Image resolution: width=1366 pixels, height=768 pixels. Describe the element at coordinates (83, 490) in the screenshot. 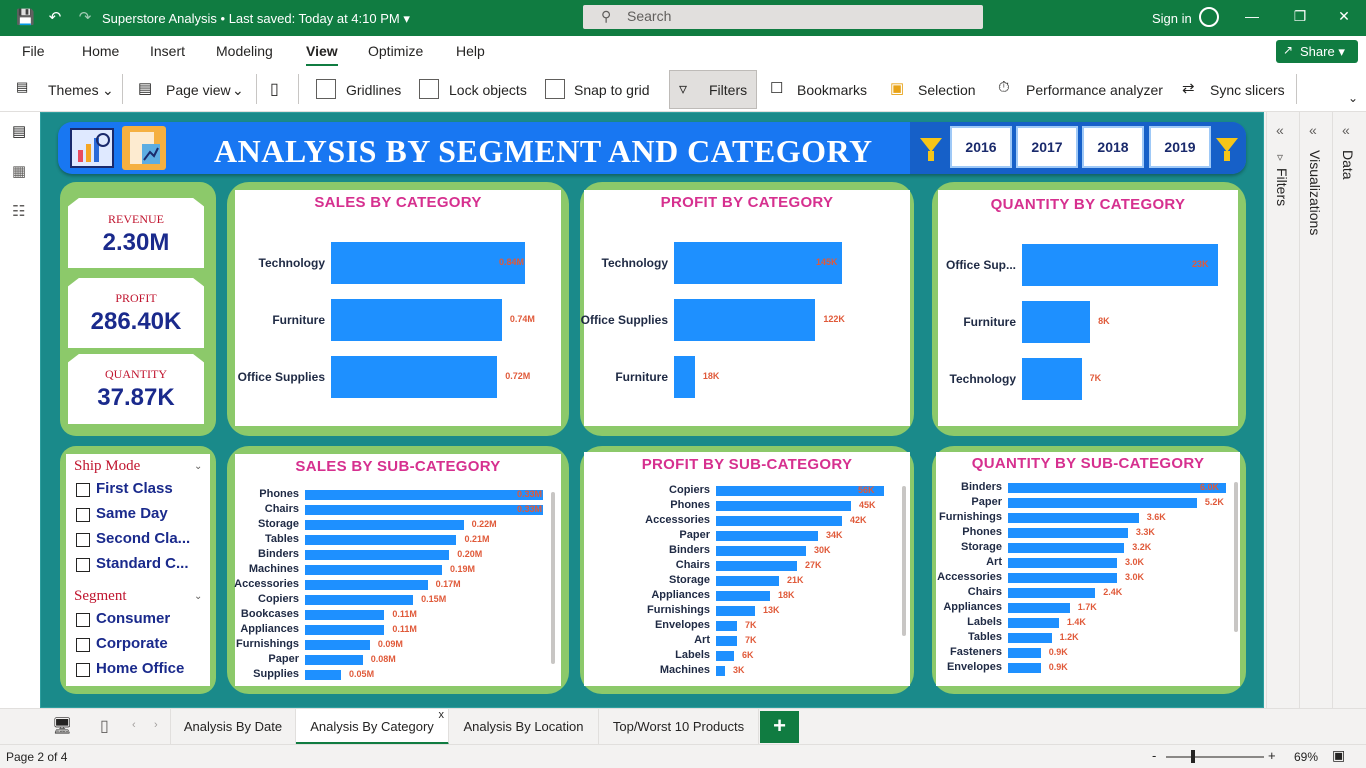

I see `first-class-checkbox` at that location.